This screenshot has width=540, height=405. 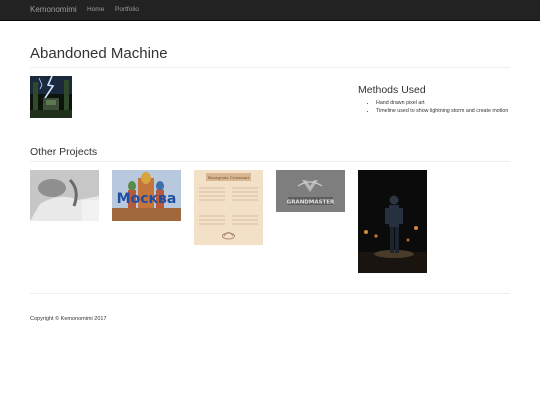 I want to click on menu-title-text: Bourgeois Croissant, so click(x=229, y=177).